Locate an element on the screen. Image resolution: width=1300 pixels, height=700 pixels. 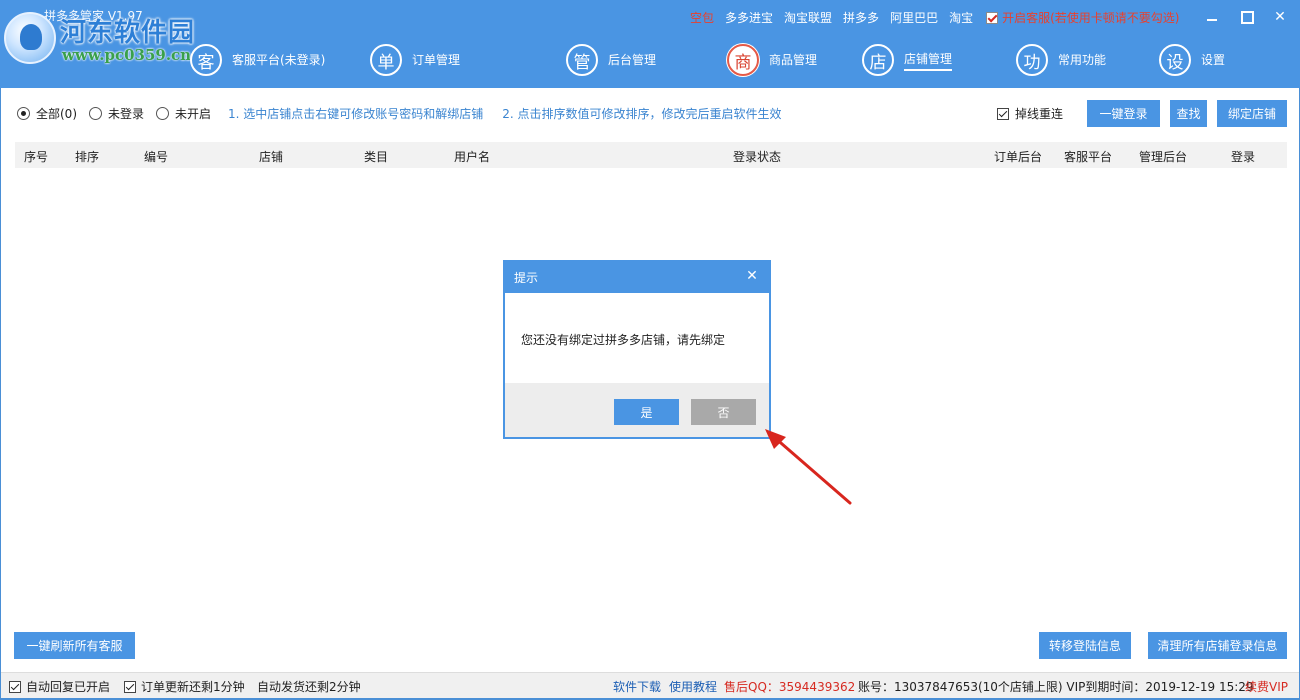
store-actions: 掉线重连 一键登录 查找 绑定店铺 is located at coordinates (1141, 113).